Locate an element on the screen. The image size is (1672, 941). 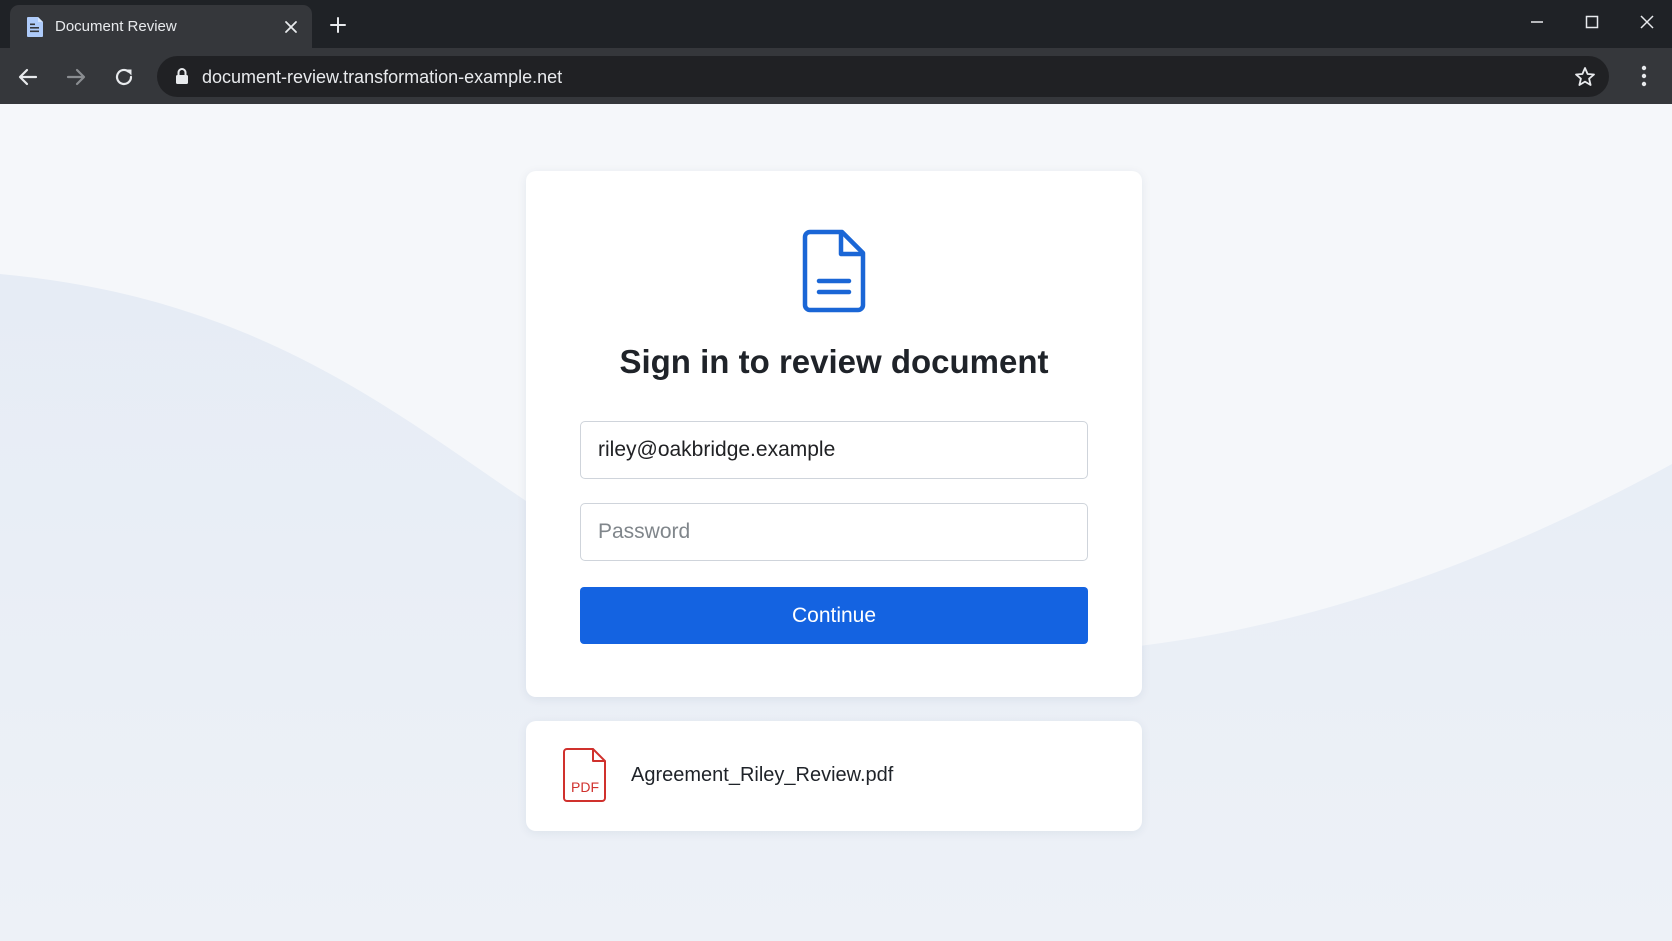
continue-button: Continue is located at coordinates (834, 615).